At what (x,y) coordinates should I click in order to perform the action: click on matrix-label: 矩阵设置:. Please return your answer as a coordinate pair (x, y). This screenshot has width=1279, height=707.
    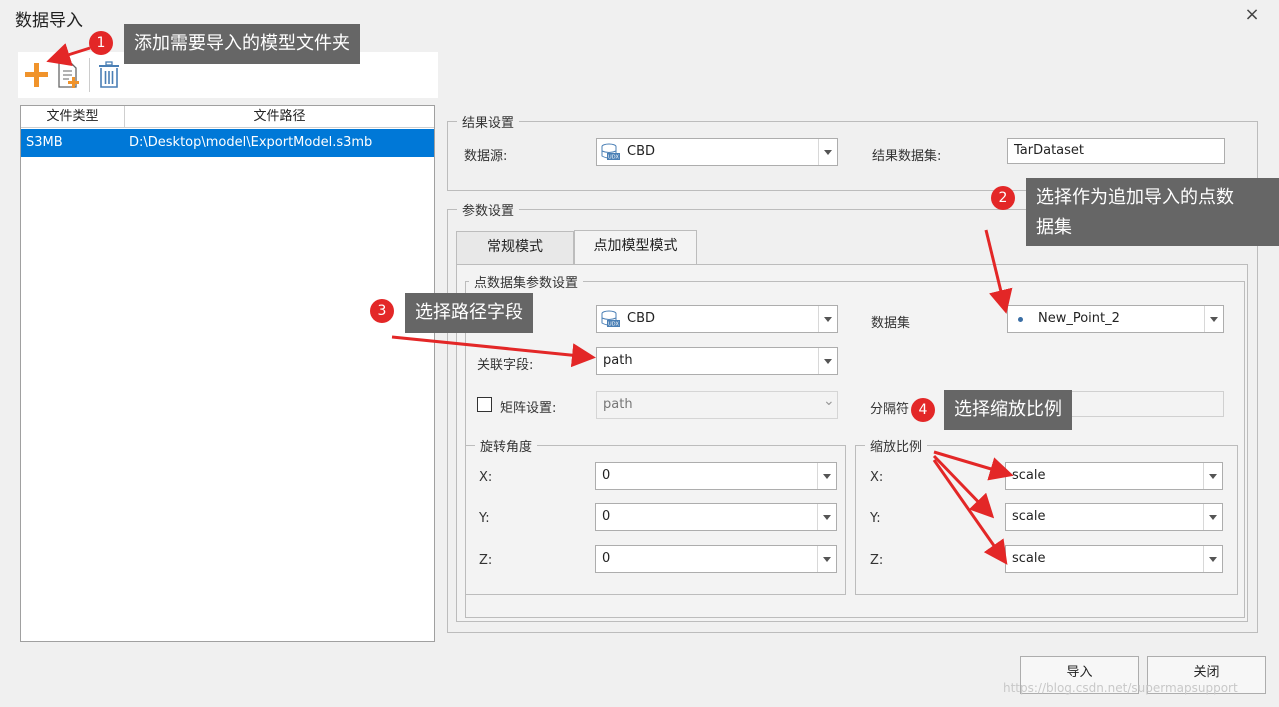
    Looking at the image, I should click on (528, 408).